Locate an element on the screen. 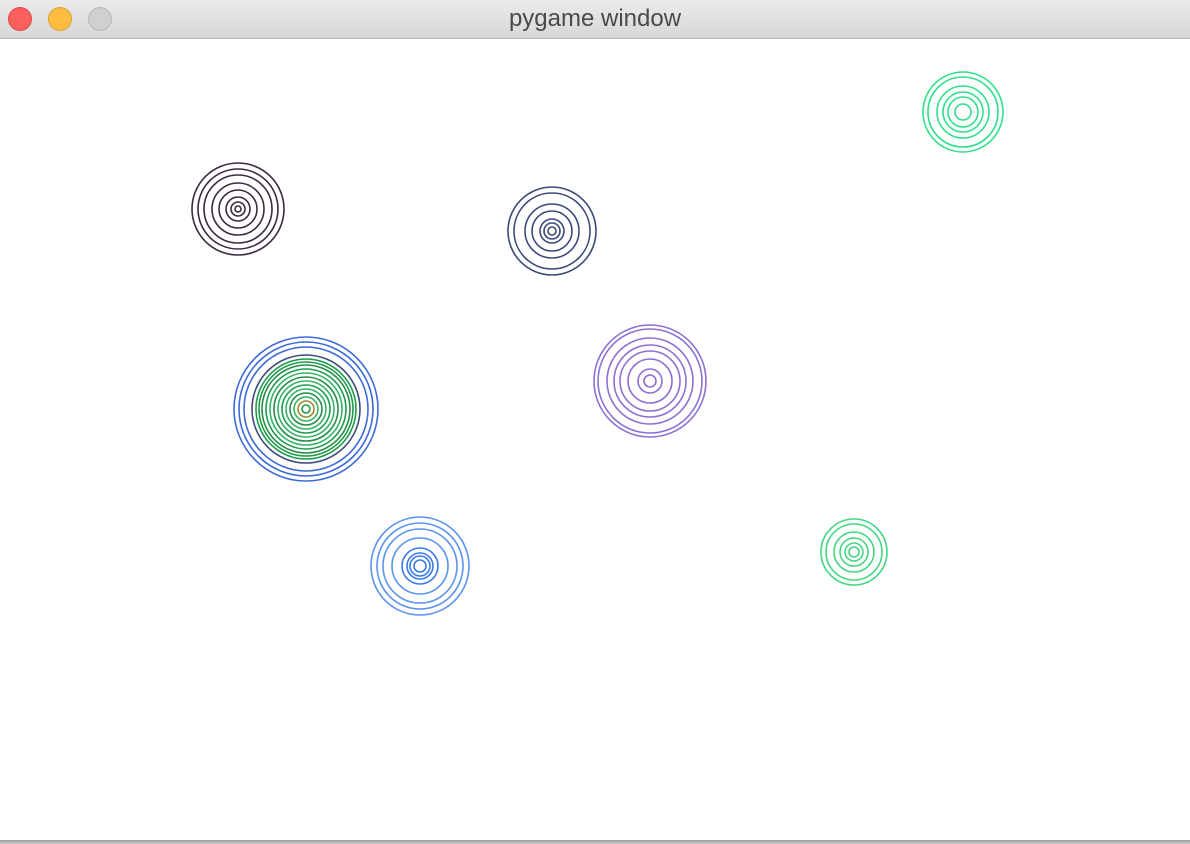 This screenshot has height=844, width=1190. ring-group-dark-purple is located at coordinates (238, 209).